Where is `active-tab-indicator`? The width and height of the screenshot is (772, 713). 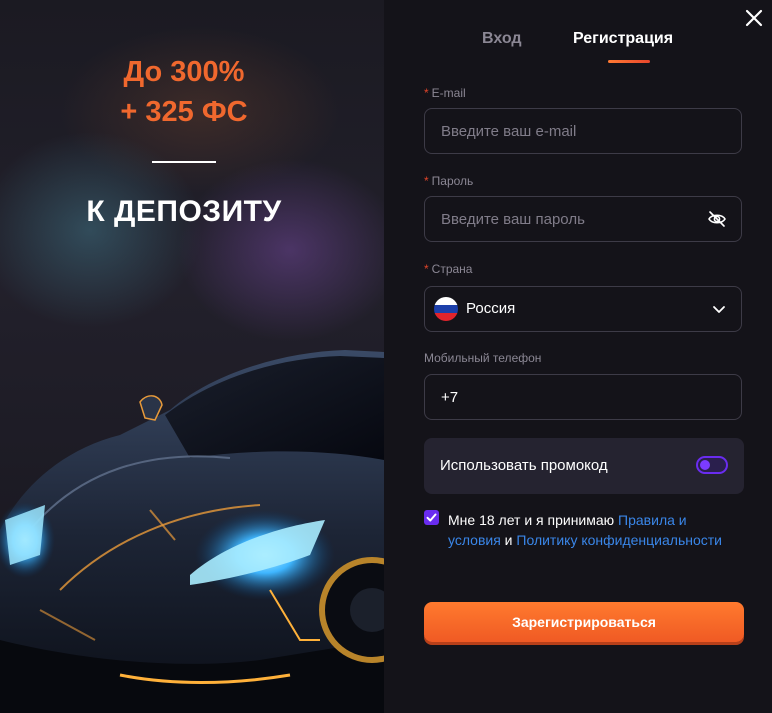 active-tab-indicator is located at coordinates (629, 61).